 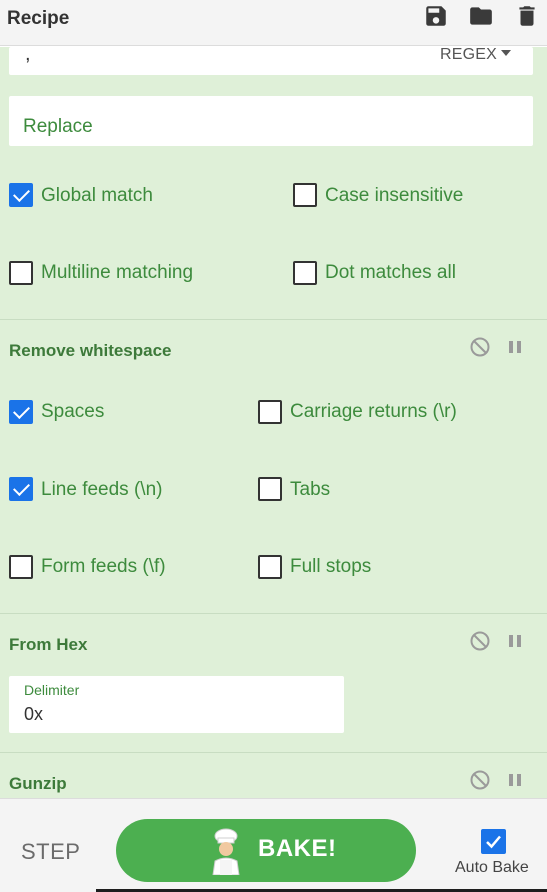 What do you see at coordinates (48, 644) in the screenshot?
I see `from-hex-title: From Hex` at bounding box center [48, 644].